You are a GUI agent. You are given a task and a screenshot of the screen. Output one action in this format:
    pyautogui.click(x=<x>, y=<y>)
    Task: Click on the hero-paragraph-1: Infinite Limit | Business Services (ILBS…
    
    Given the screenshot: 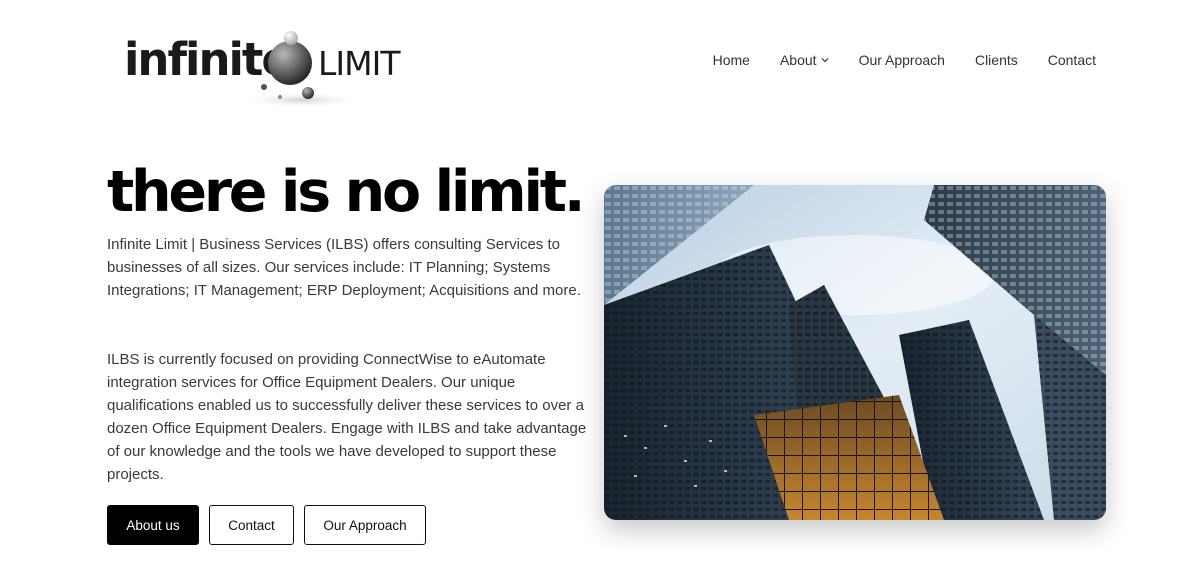 What is the action you would take?
    pyautogui.click(x=344, y=267)
    